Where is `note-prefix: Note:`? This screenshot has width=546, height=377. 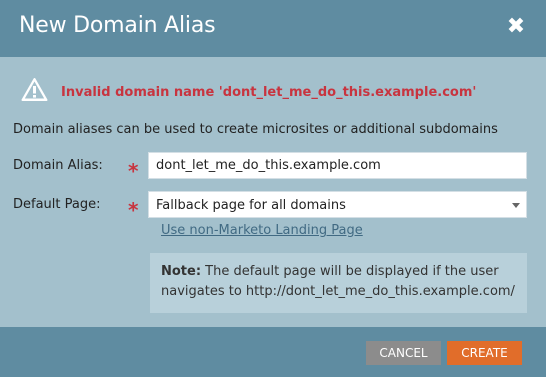 note-prefix: Note: is located at coordinates (181, 271).